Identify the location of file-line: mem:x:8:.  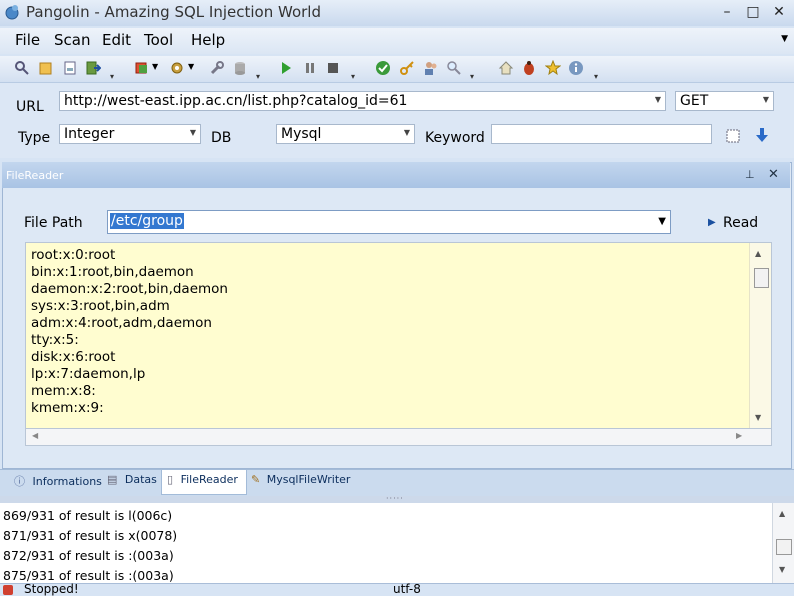
(63, 391).